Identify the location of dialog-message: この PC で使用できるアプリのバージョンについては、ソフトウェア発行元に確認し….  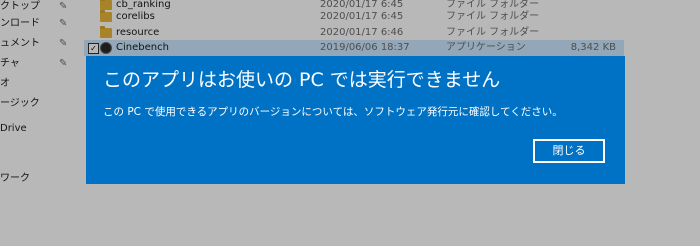
(333, 112).